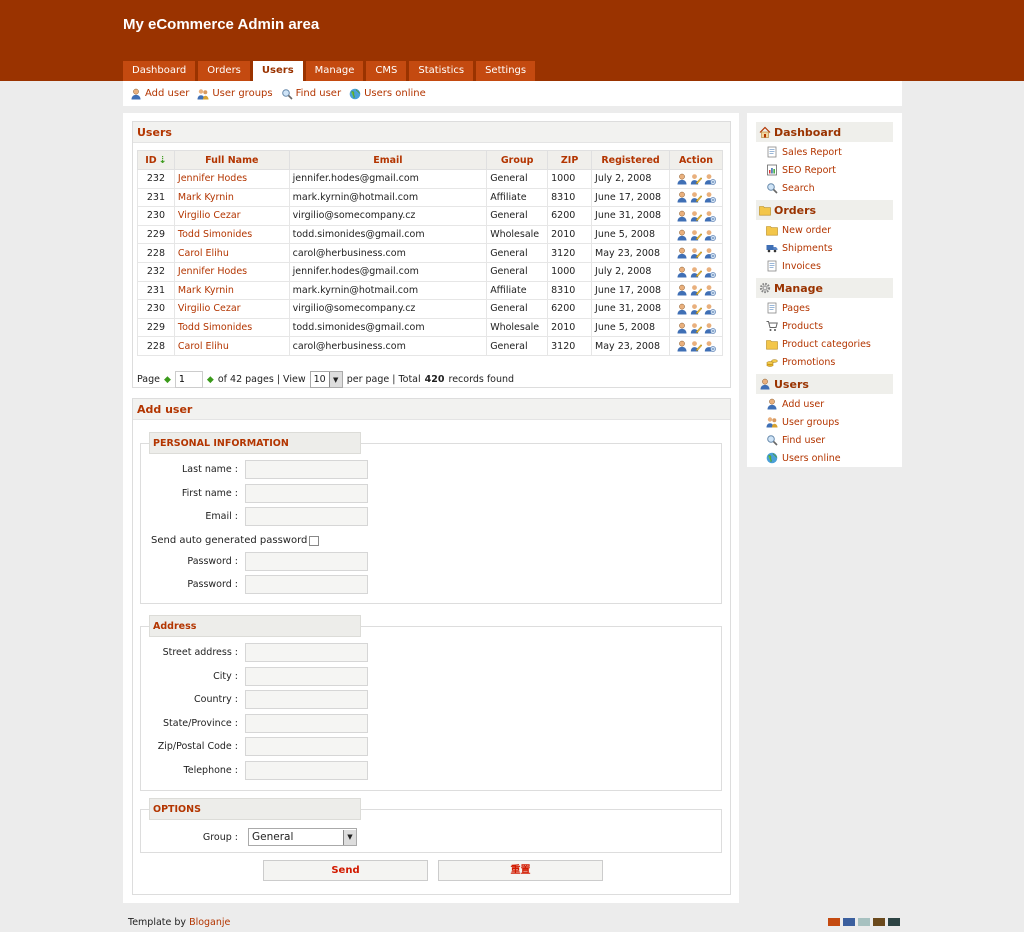 The width and height of the screenshot is (1024, 932). What do you see at coordinates (209, 922) in the screenshot?
I see `template-author-link: Bloganje` at bounding box center [209, 922].